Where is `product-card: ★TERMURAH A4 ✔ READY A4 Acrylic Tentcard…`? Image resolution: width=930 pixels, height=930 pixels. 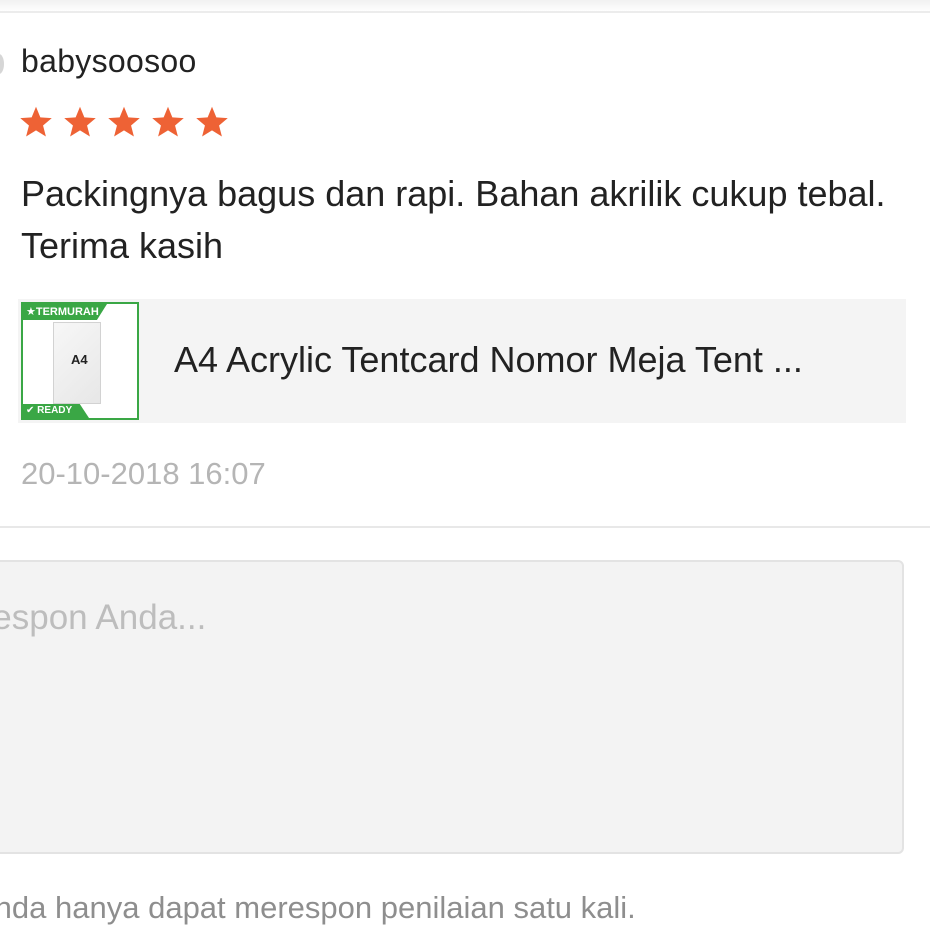 product-card: ★TERMURAH A4 ✔ READY A4 Acrylic Tentcard… is located at coordinates (462, 361).